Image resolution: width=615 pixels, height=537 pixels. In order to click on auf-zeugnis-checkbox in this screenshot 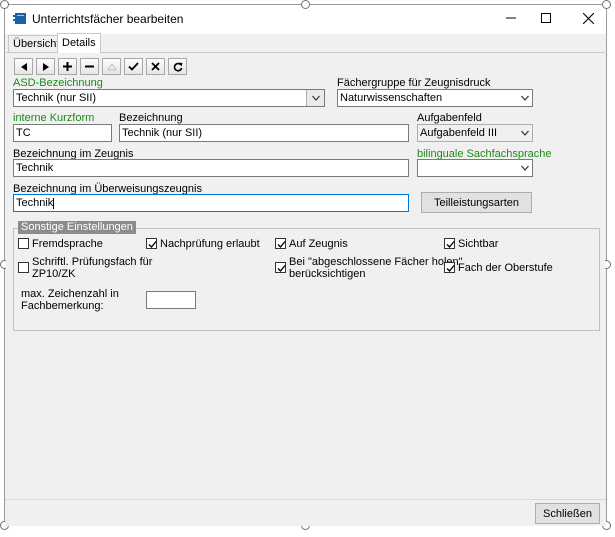, I will do `click(280, 243)`.